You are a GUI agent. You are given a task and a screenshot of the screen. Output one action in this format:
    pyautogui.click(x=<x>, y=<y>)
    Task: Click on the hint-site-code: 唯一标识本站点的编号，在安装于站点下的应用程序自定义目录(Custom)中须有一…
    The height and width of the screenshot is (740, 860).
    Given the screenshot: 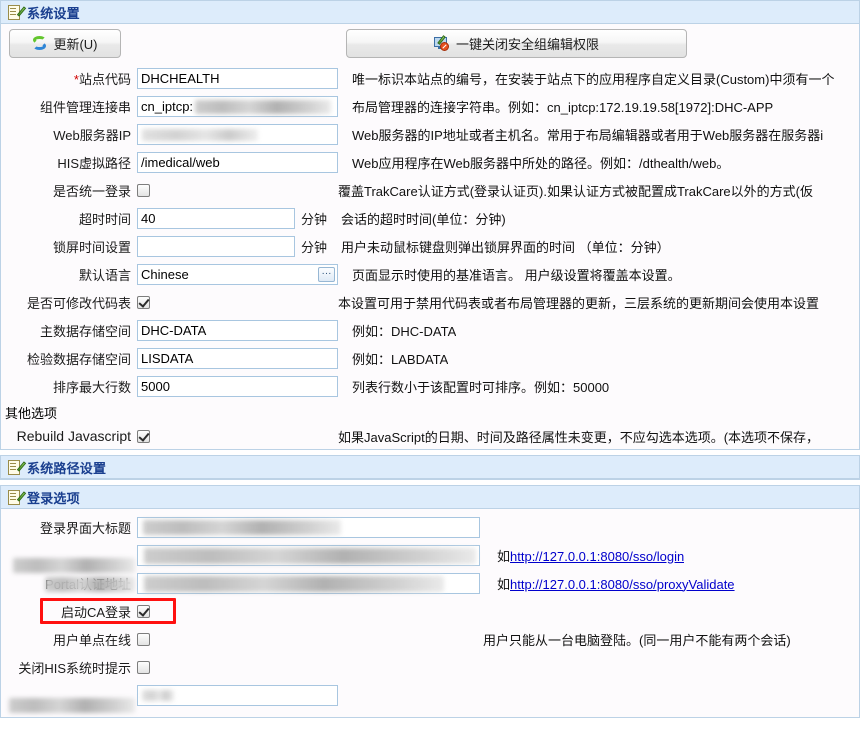 What is the action you would take?
    pyautogui.click(x=593, y=79)
    